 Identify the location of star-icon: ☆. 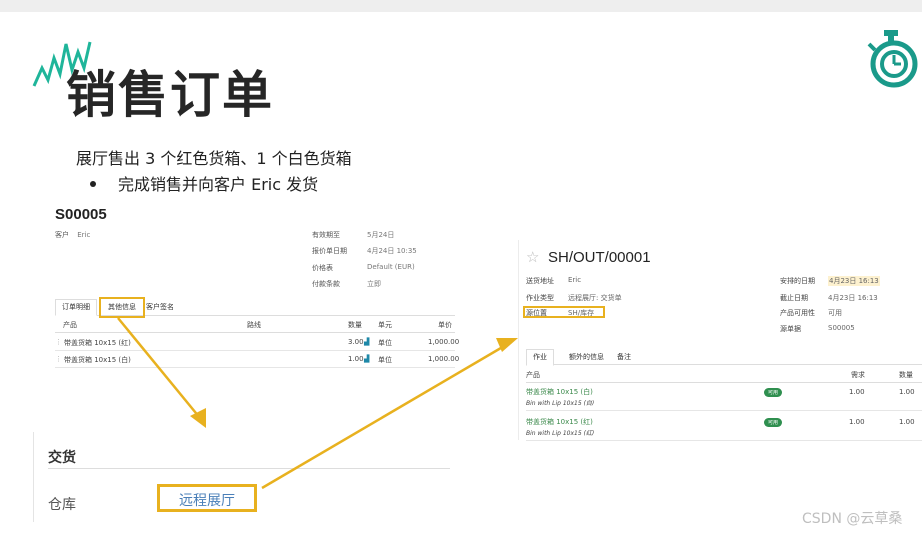
(532, 257).